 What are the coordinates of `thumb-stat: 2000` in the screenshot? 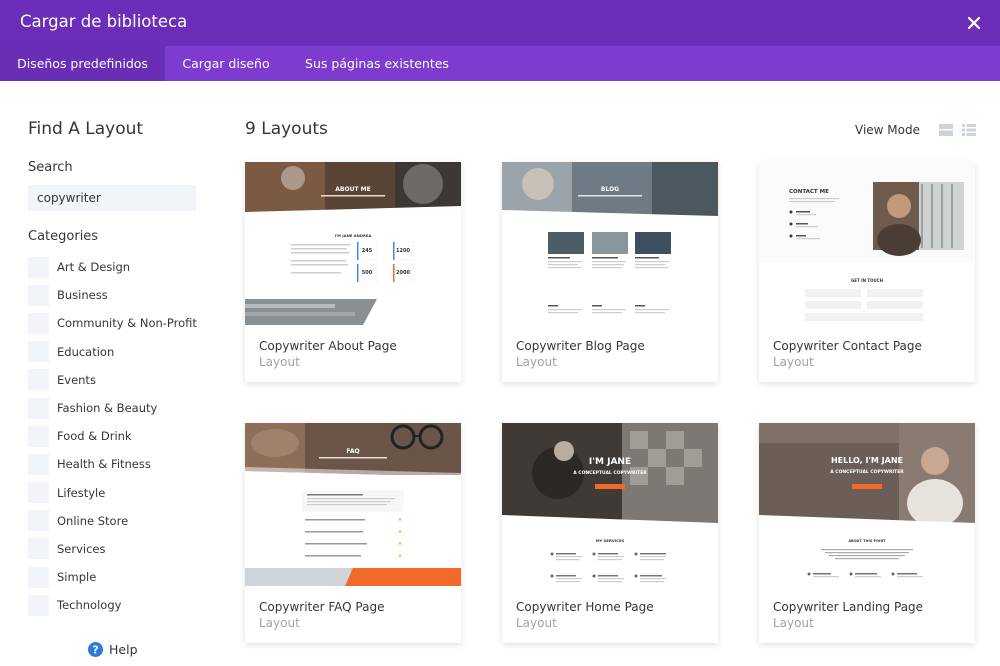 It's located at (403, 273).